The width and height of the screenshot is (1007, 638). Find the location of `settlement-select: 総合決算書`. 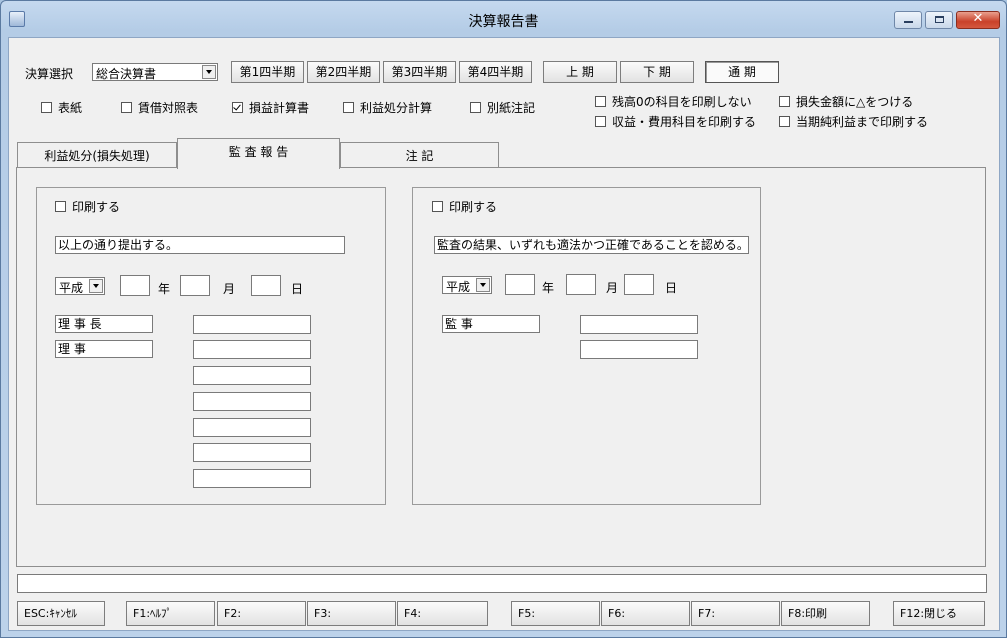

settlement-select: 総合決算書 is located at coordinates (155, 72).